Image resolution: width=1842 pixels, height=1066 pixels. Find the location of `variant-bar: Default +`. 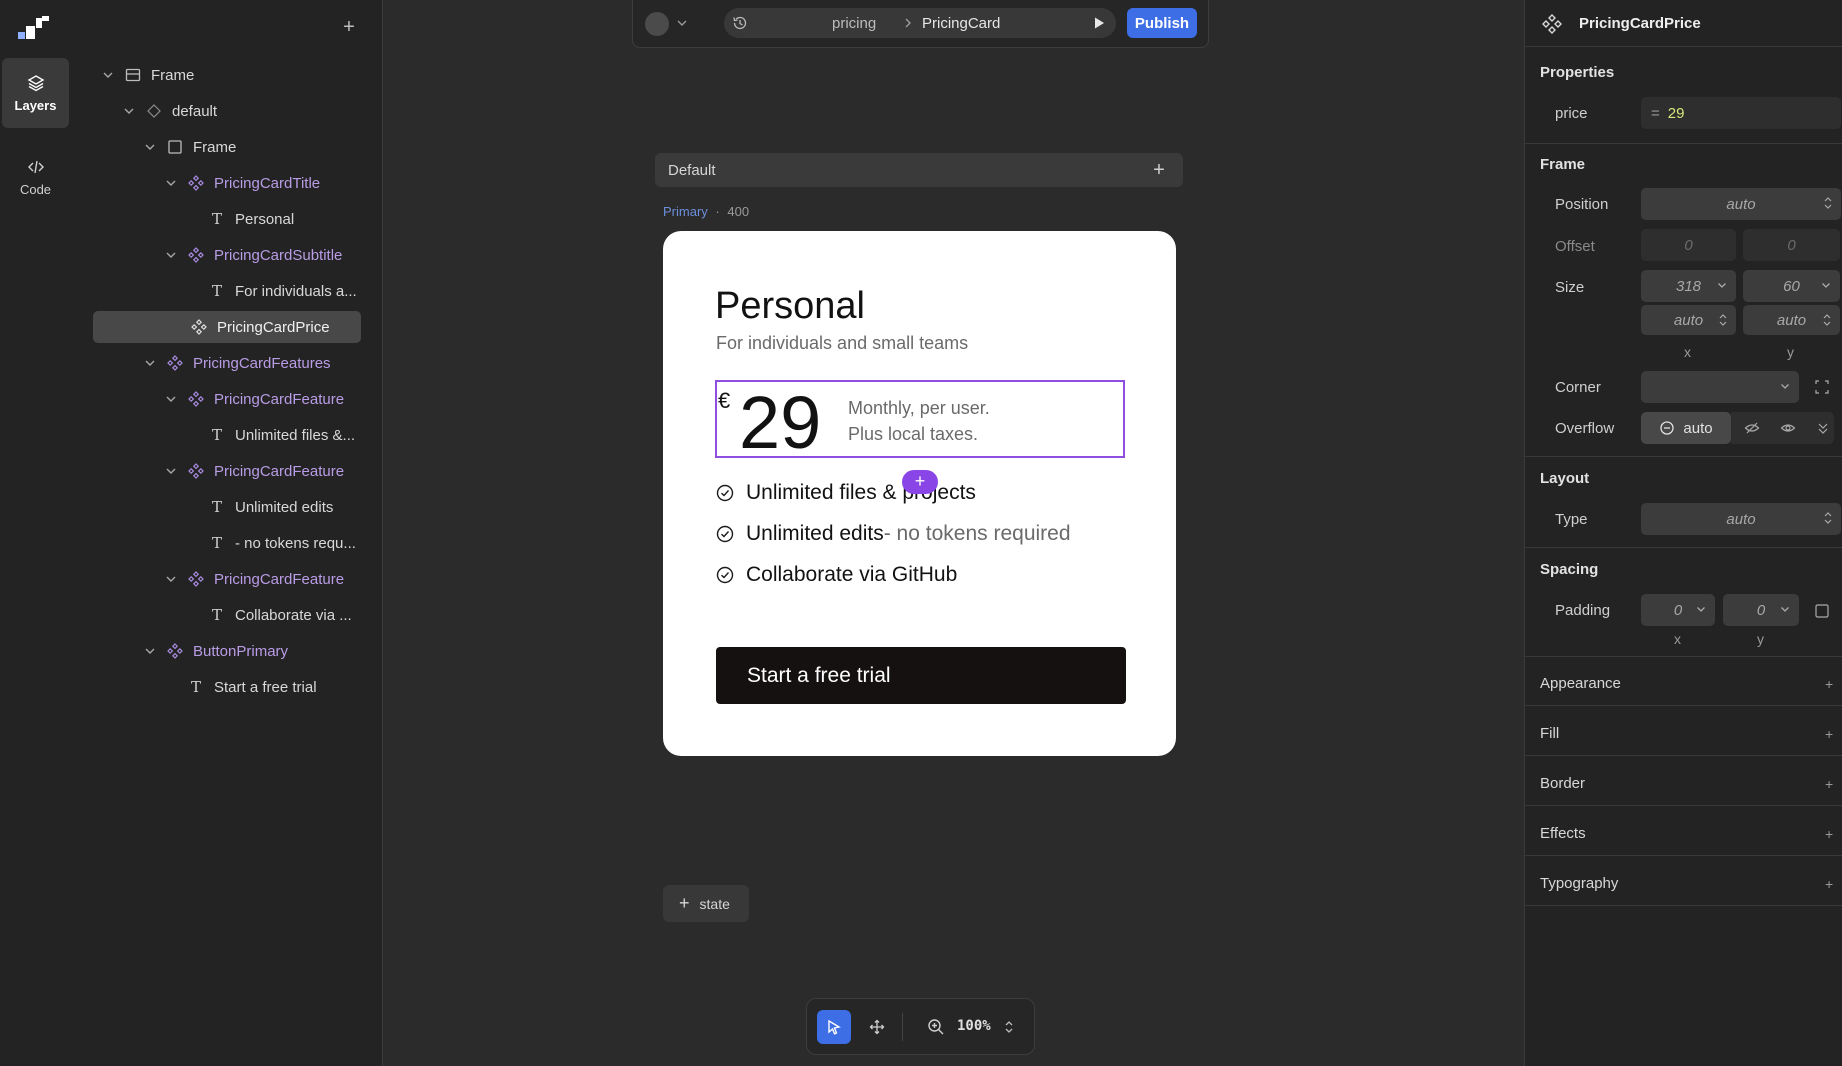

variant-bar: Default + is located at coordinates (919, 170).